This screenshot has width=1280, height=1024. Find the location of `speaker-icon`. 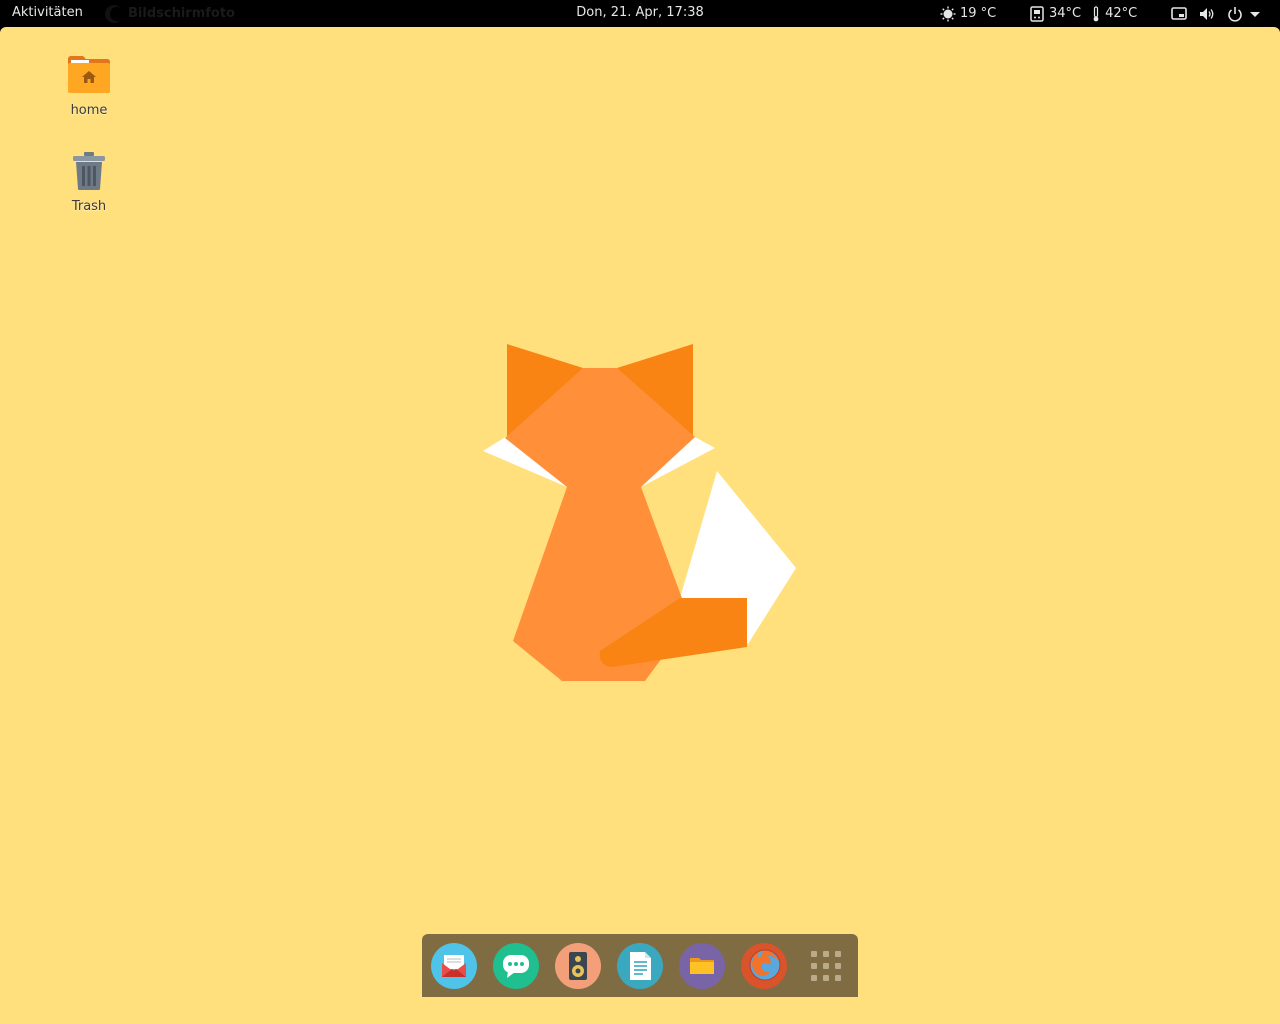

speaker-icon is located at coordinates (578, 966).